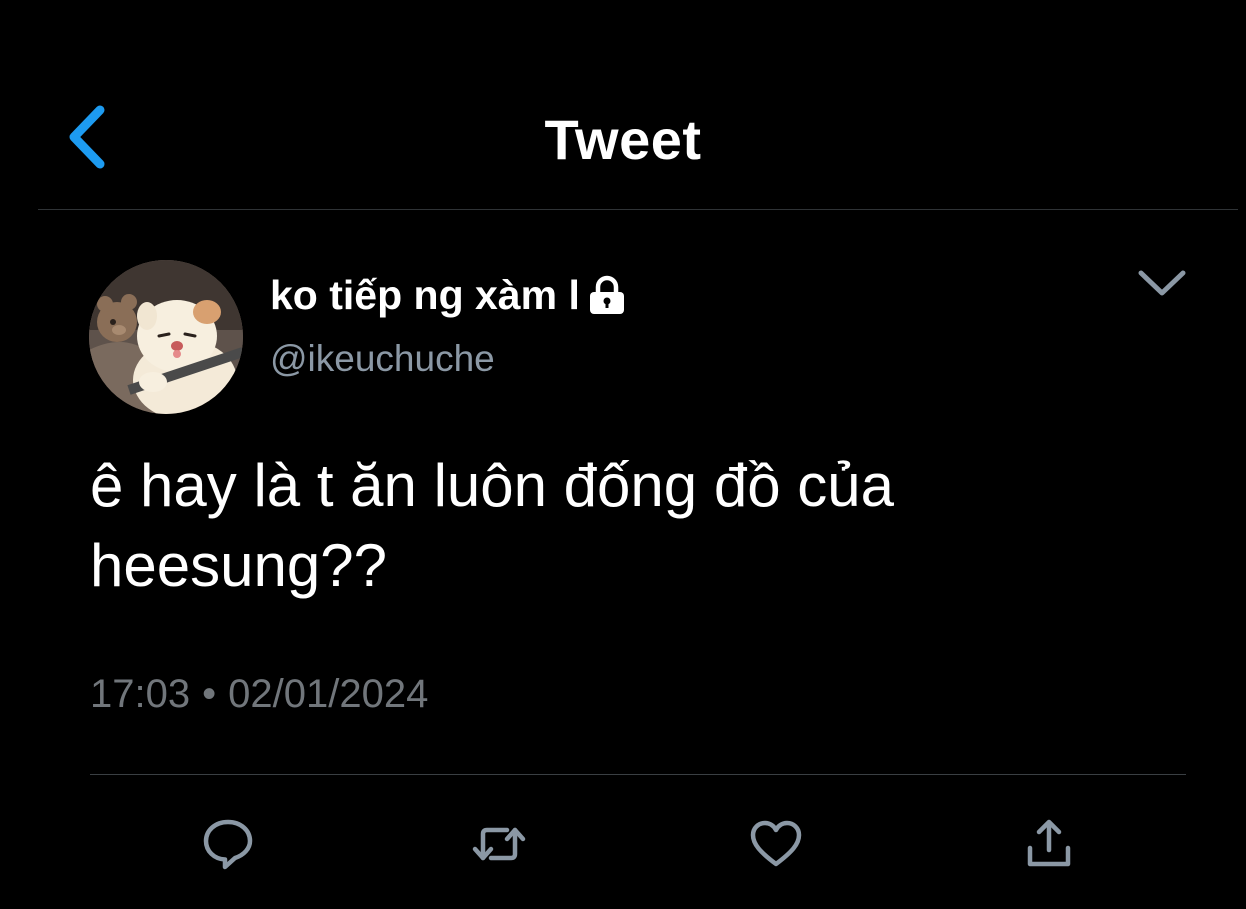 The width and height of the screenshot is (1246, 909). I want to click on reply-button, so click(228, 846).